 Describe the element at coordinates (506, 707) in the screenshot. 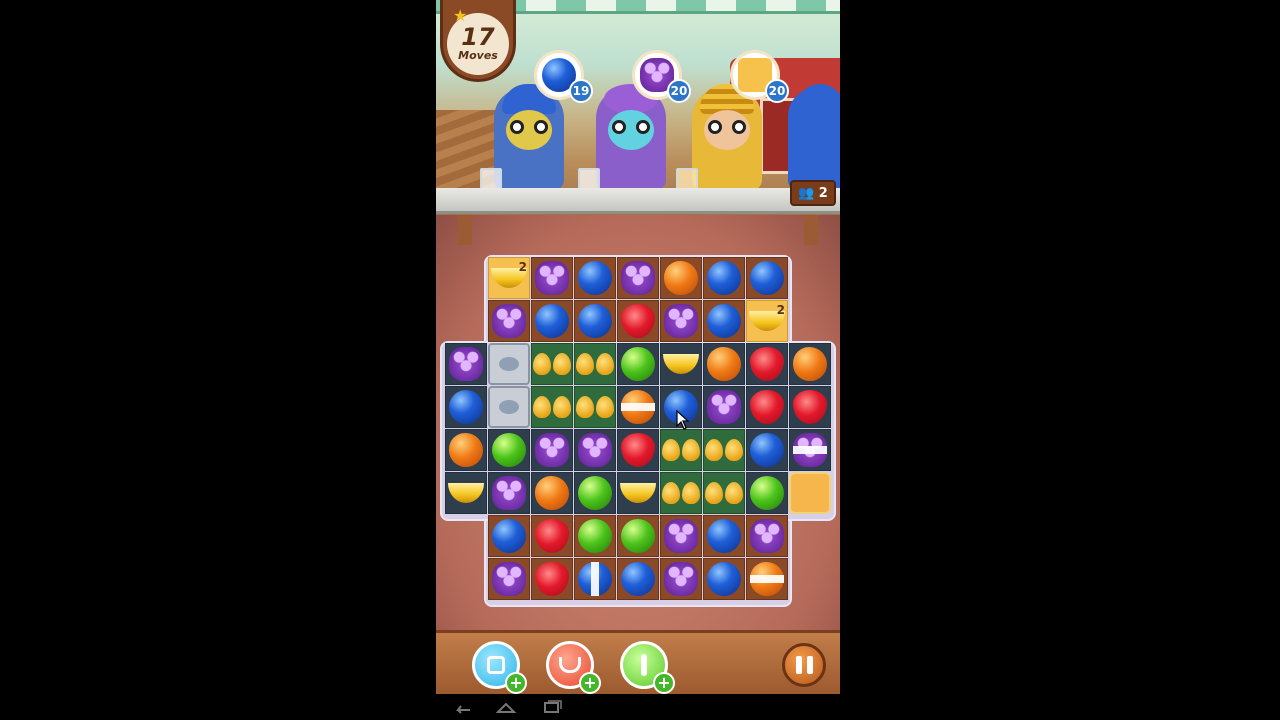

I see `home-icon` at that location.